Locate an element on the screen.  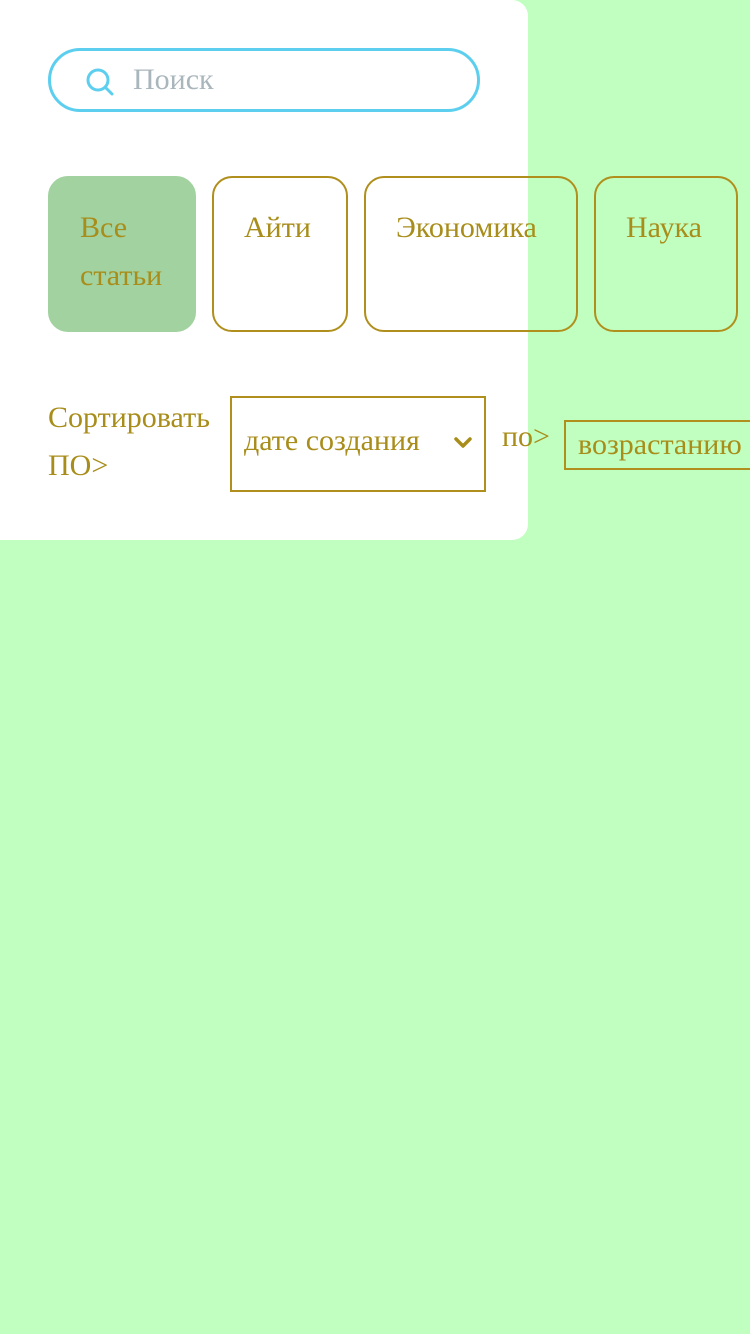
tab-it: Айти is located at coordinates (280, 254).